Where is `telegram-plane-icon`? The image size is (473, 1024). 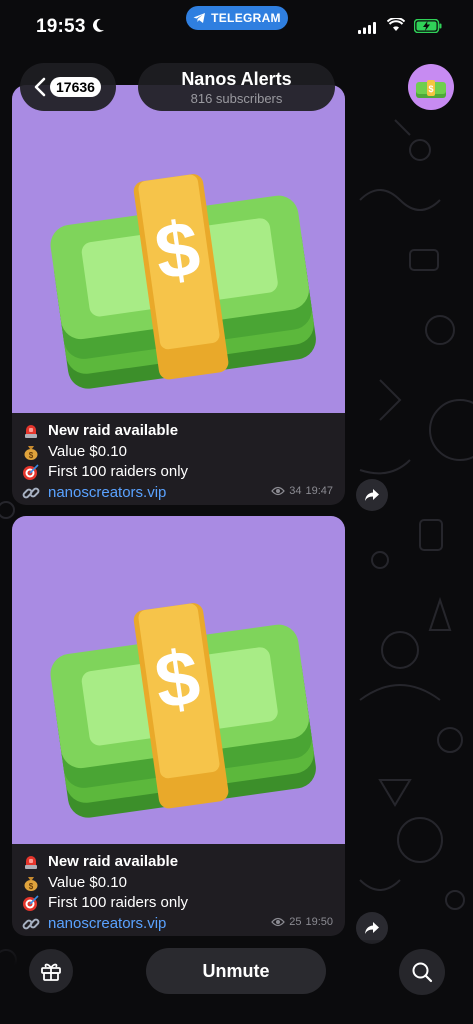
telegram-plane-icon is located at coordinates (199, 18).